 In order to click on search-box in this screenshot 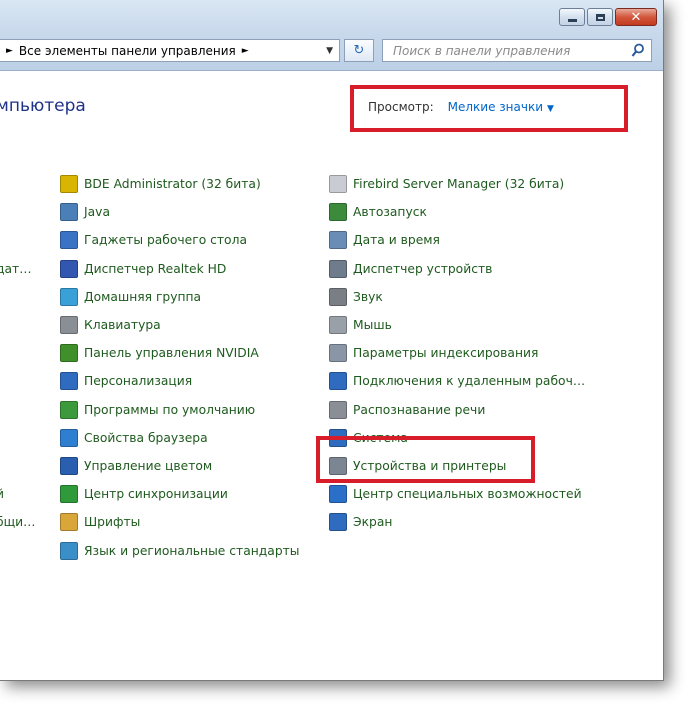, I will do `click(517, 50)`.